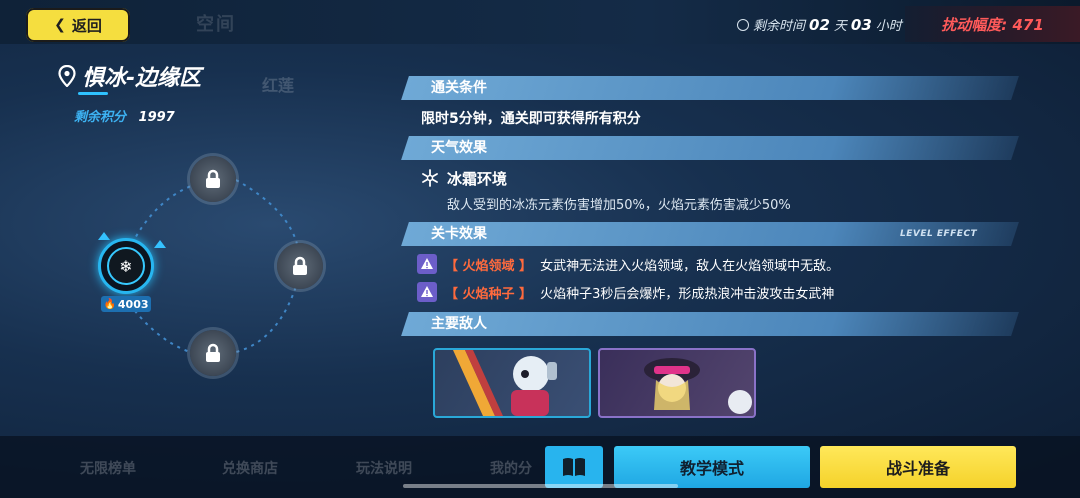 Image resolution: width=1080 pixels, height=498 pixels. I want to click on stage-score-badge: 🔥 4003, so click(126, 304).